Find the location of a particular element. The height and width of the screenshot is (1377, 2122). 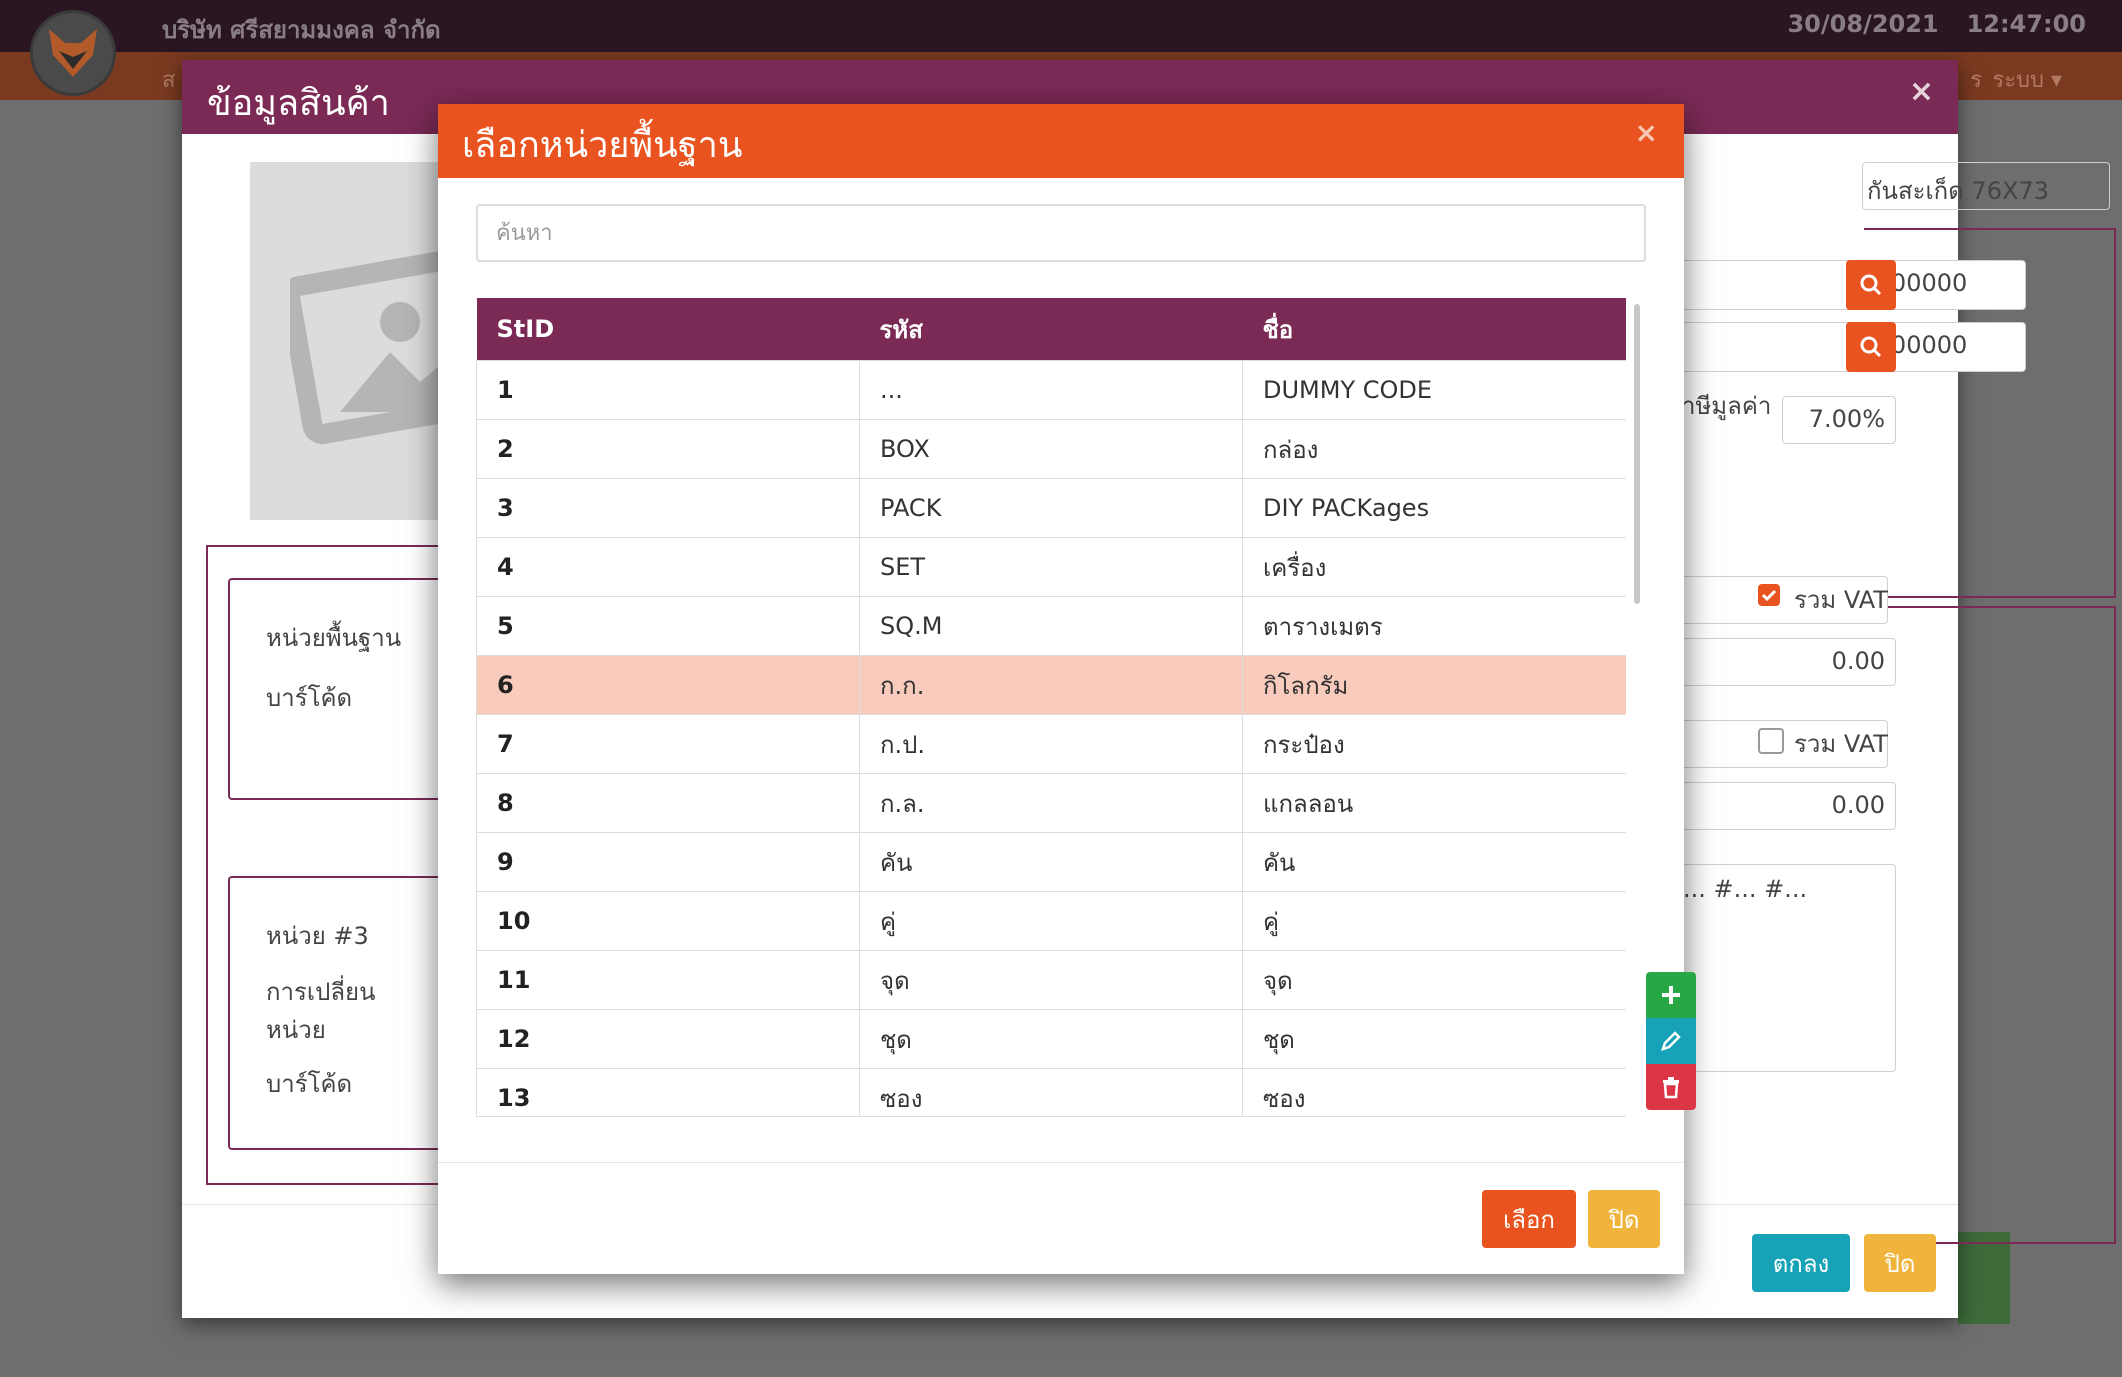

cell-name: ชุด is located at coordinates (1434, 1039).